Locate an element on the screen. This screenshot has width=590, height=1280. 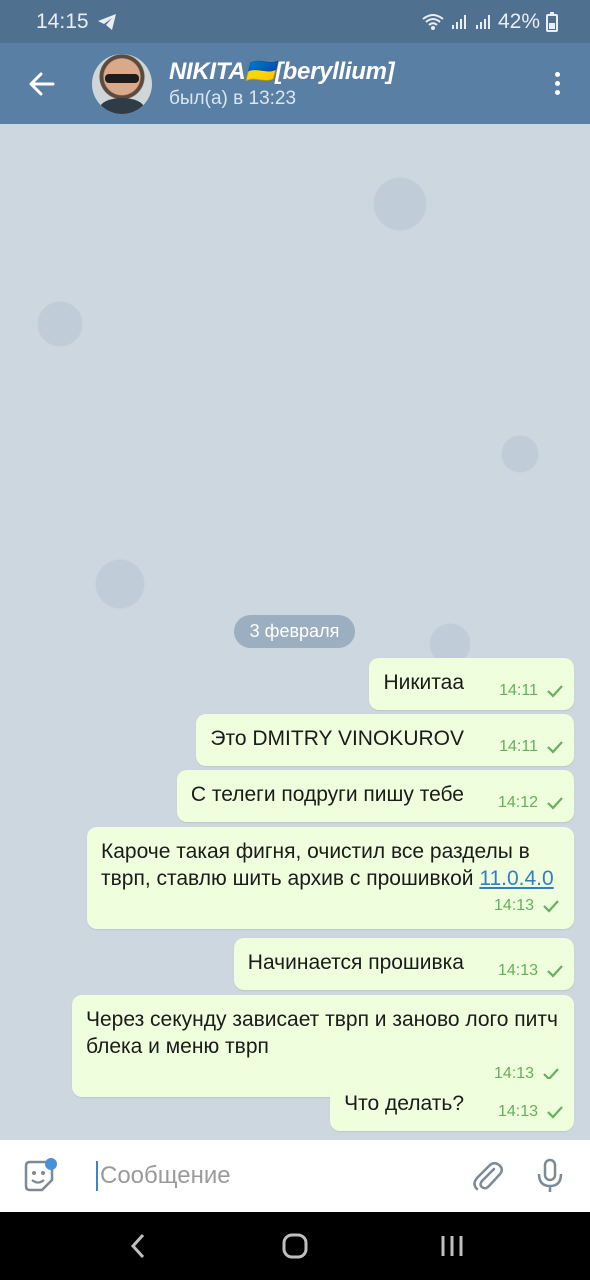
message-time: 14:12 is located at coordinates (517, 802).